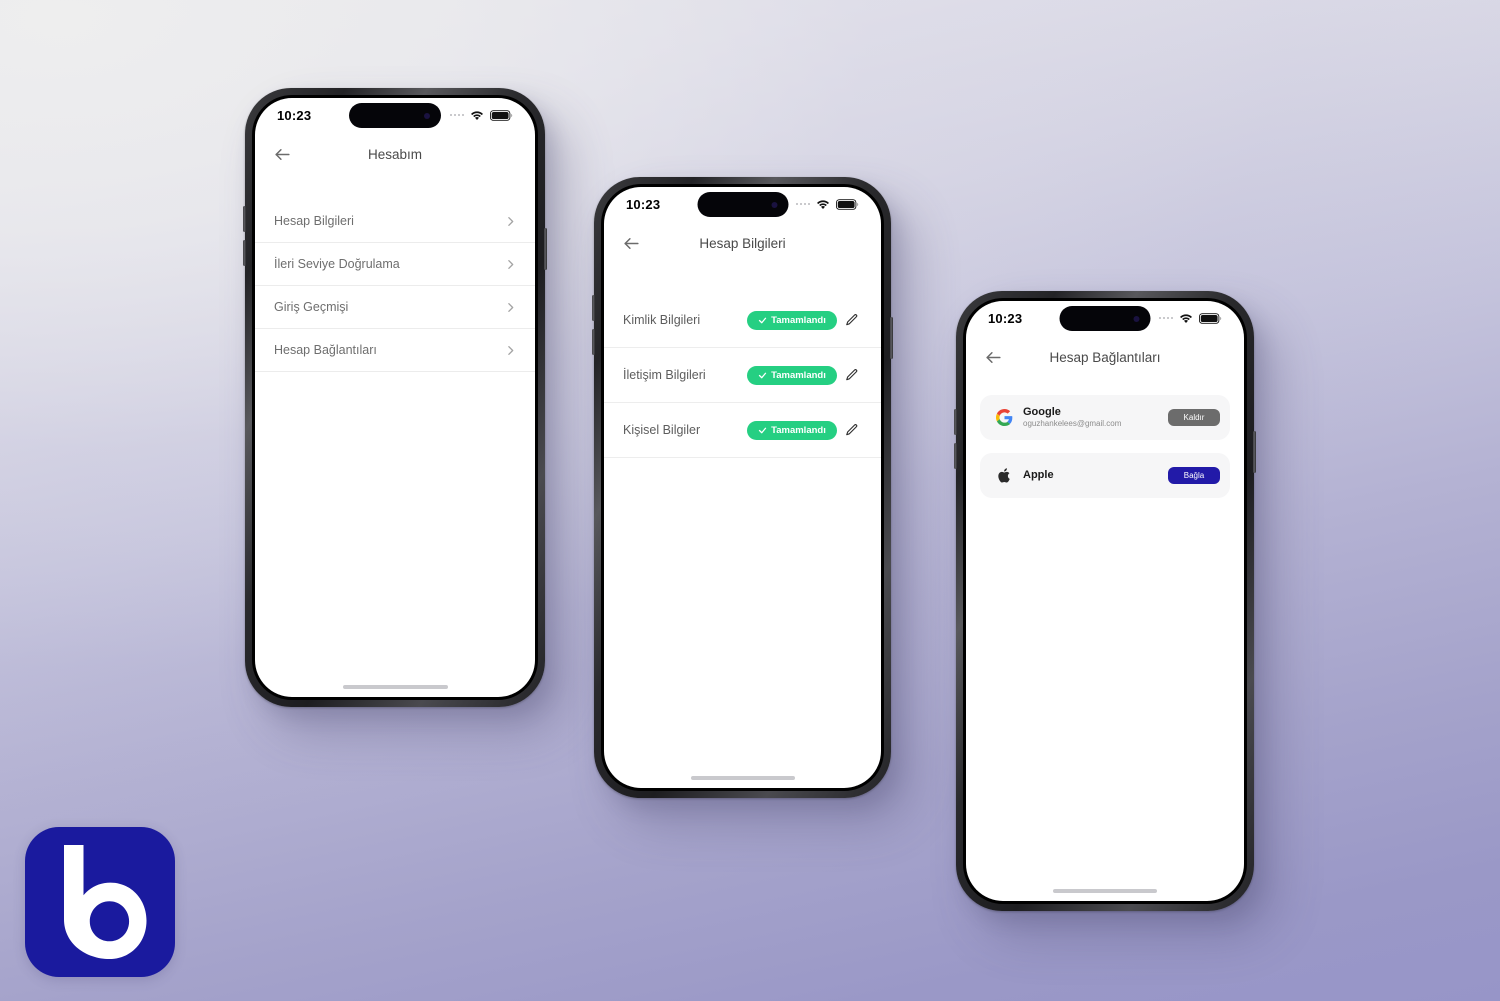  Describe the element at coordinates (395, 350) in the screenshot. I see `list-item-hesap-baglantilari: Hesap Bağlantıları` at that location.